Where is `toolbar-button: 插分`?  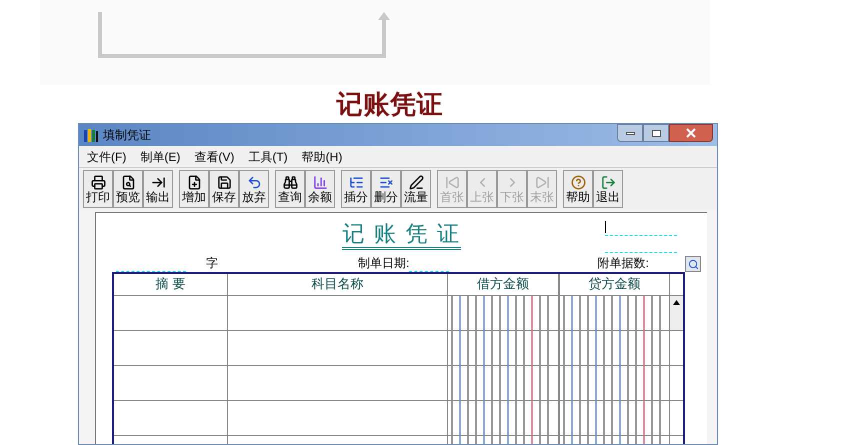 toolbar-button: 插分 is located at coordinates (356, 189).